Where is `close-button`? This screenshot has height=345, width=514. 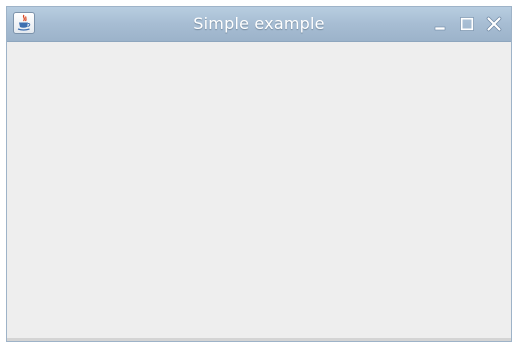 close-button is located at coordinates (494, 24).